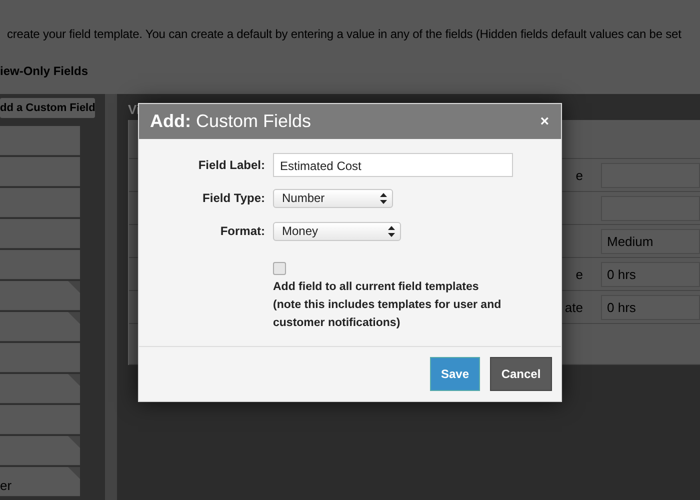 The image size is (700, 500). I want to click on input-field: Medium, so click(650, 241).